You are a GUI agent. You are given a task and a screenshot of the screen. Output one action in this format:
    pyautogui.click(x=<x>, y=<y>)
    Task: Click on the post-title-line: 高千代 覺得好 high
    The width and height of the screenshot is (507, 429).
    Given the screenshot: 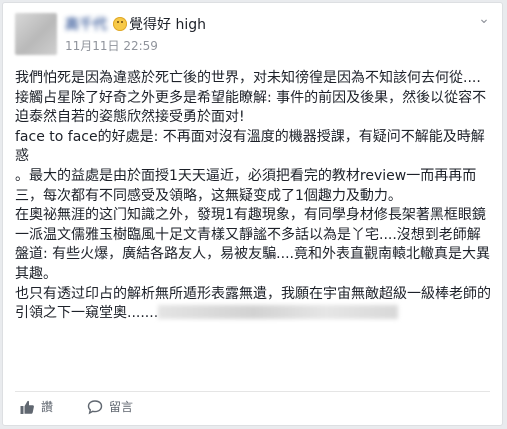 What is the action you would take?
    pyautogui.click(x=135, y=25)
    